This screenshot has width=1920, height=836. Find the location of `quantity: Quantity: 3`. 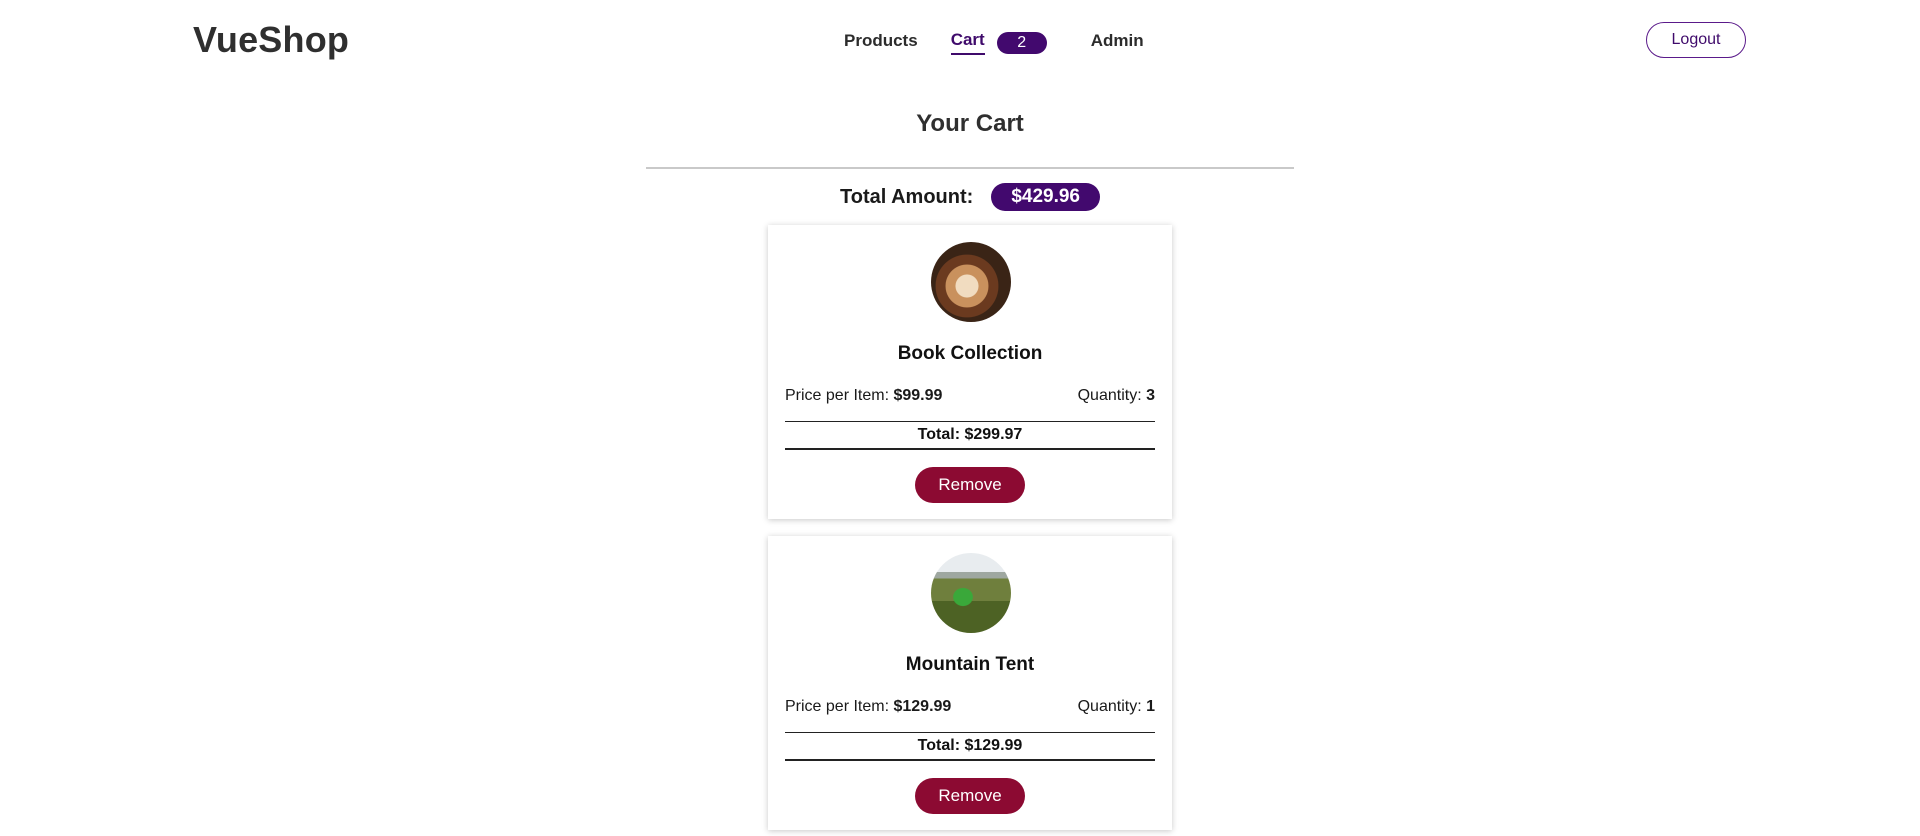

quantity: Quantity: 3 is located at coordinates (1116, 396).